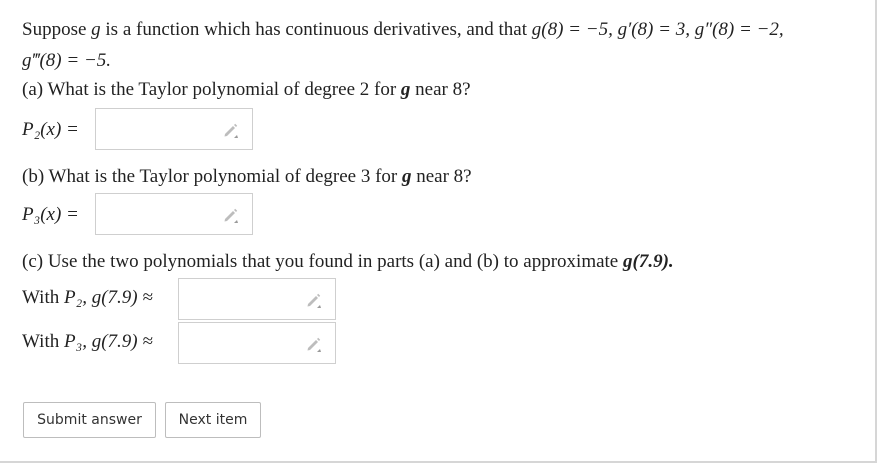 The height and width of the screenshot is (470, 879). Describe the element at coordinates (108, 297) in the screenshot. I see `with-p2-math: P₂, g(7.9) ≈` at that location.